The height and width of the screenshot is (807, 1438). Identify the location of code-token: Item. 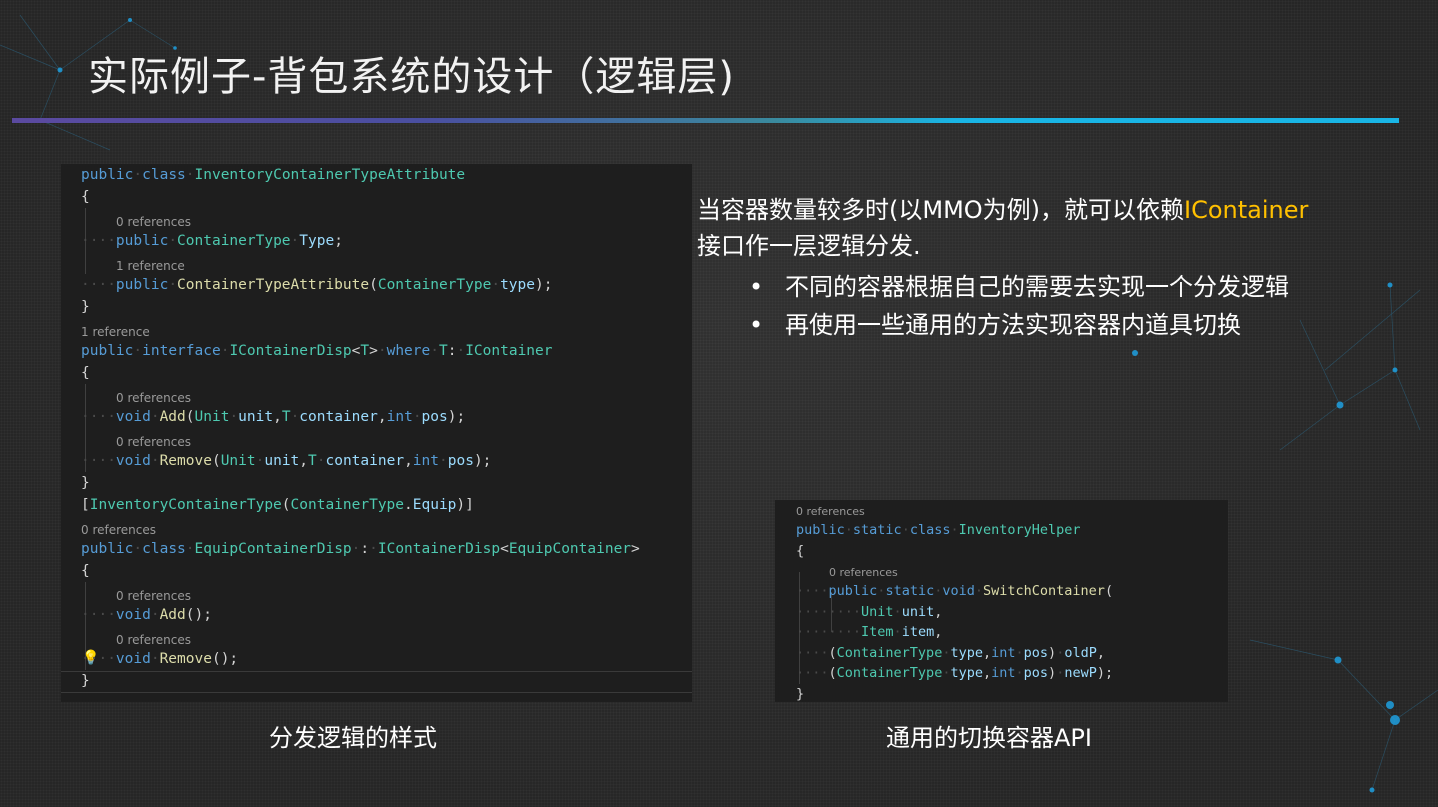
(877, 632).